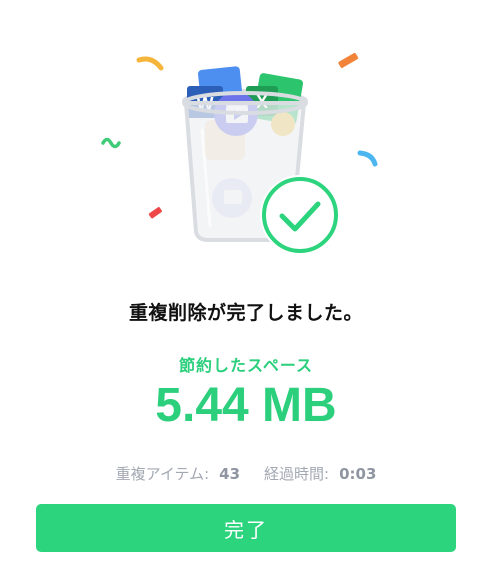  Describe the element at coordinates (246, 528) in the screenshot. I see `done-button: 完了` at that location.